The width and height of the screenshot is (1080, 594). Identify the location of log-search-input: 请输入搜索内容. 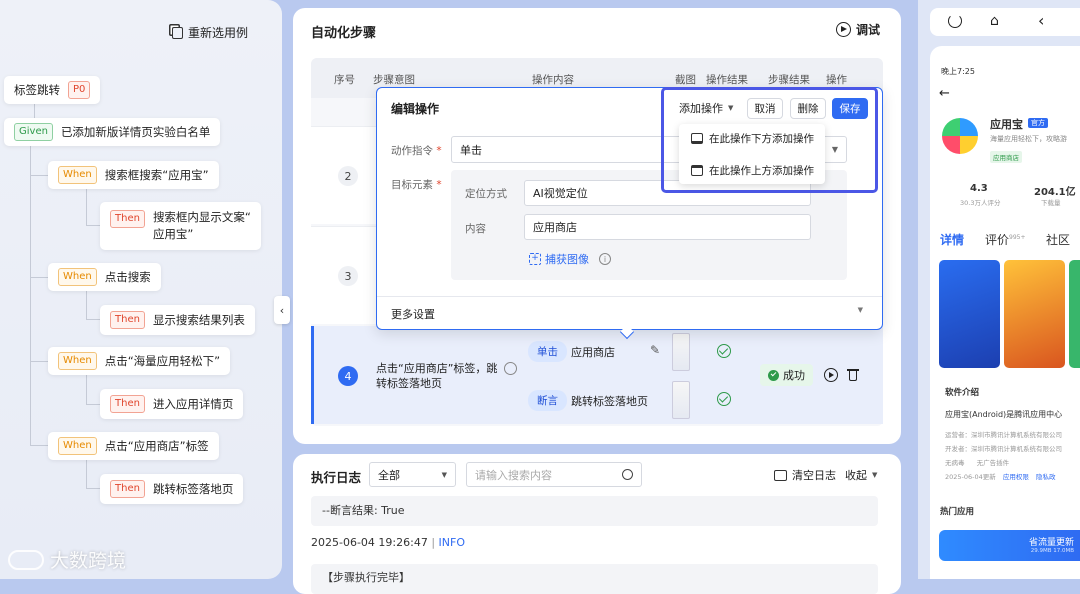
(554, 474).